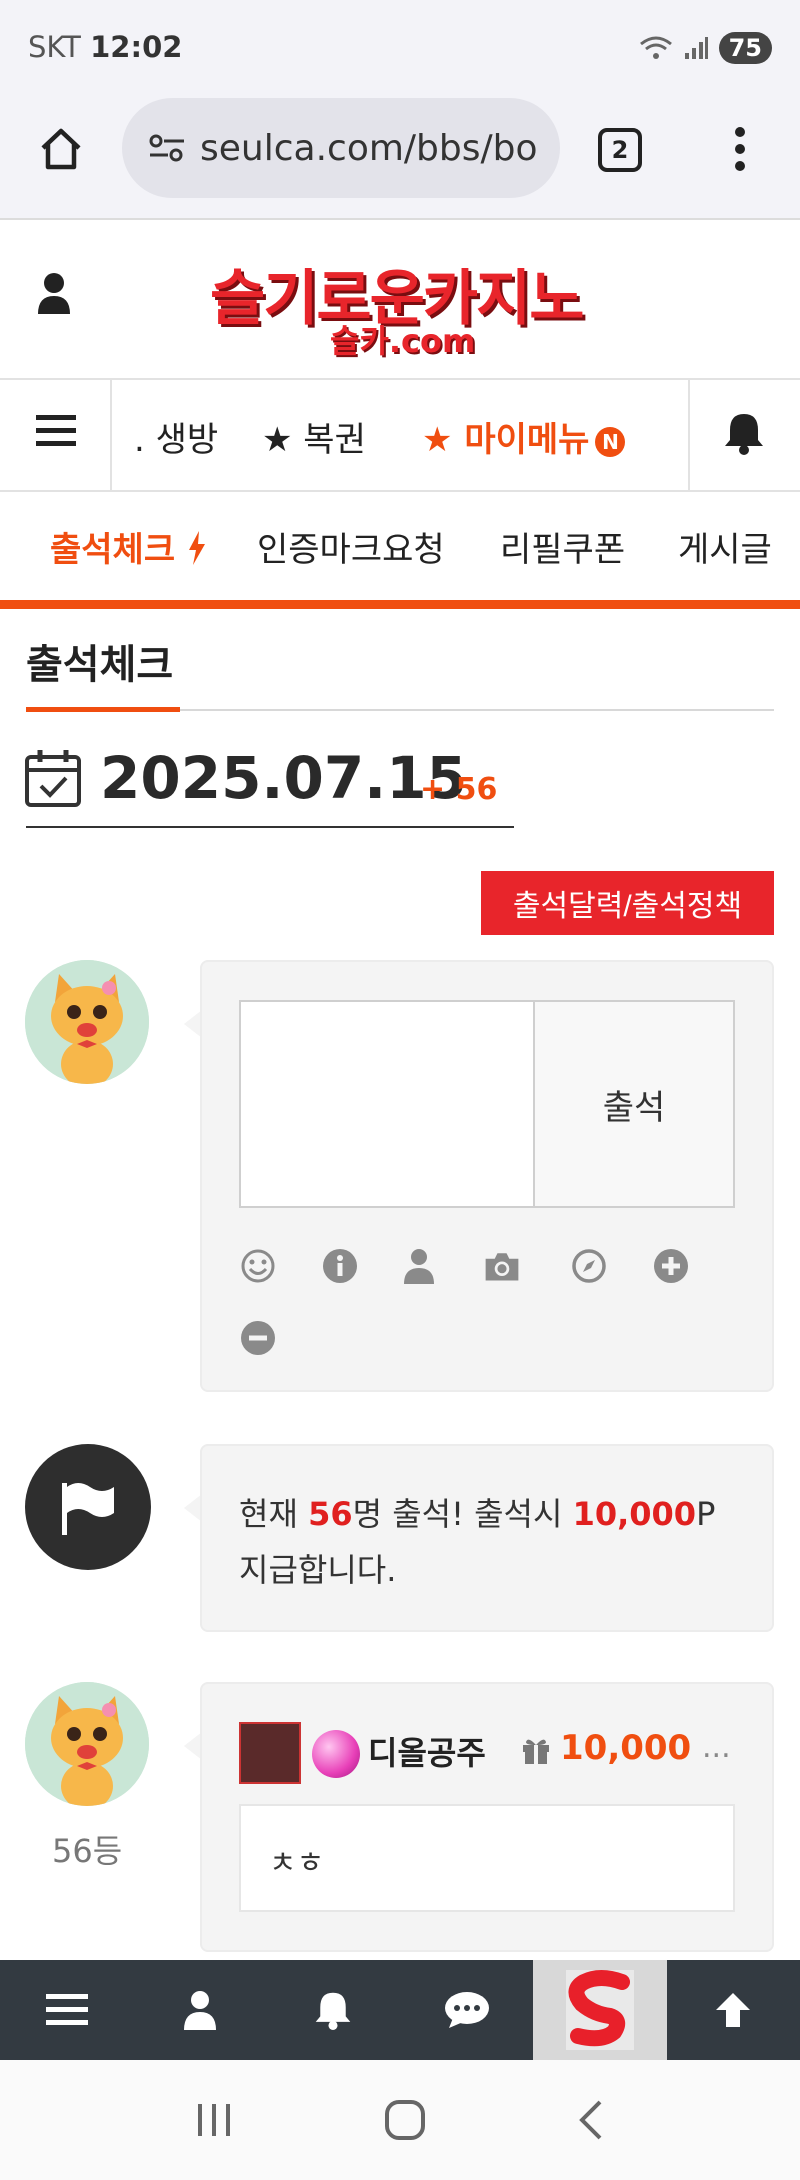  I want to click on bottom-profile-button, so click(199, 2010).